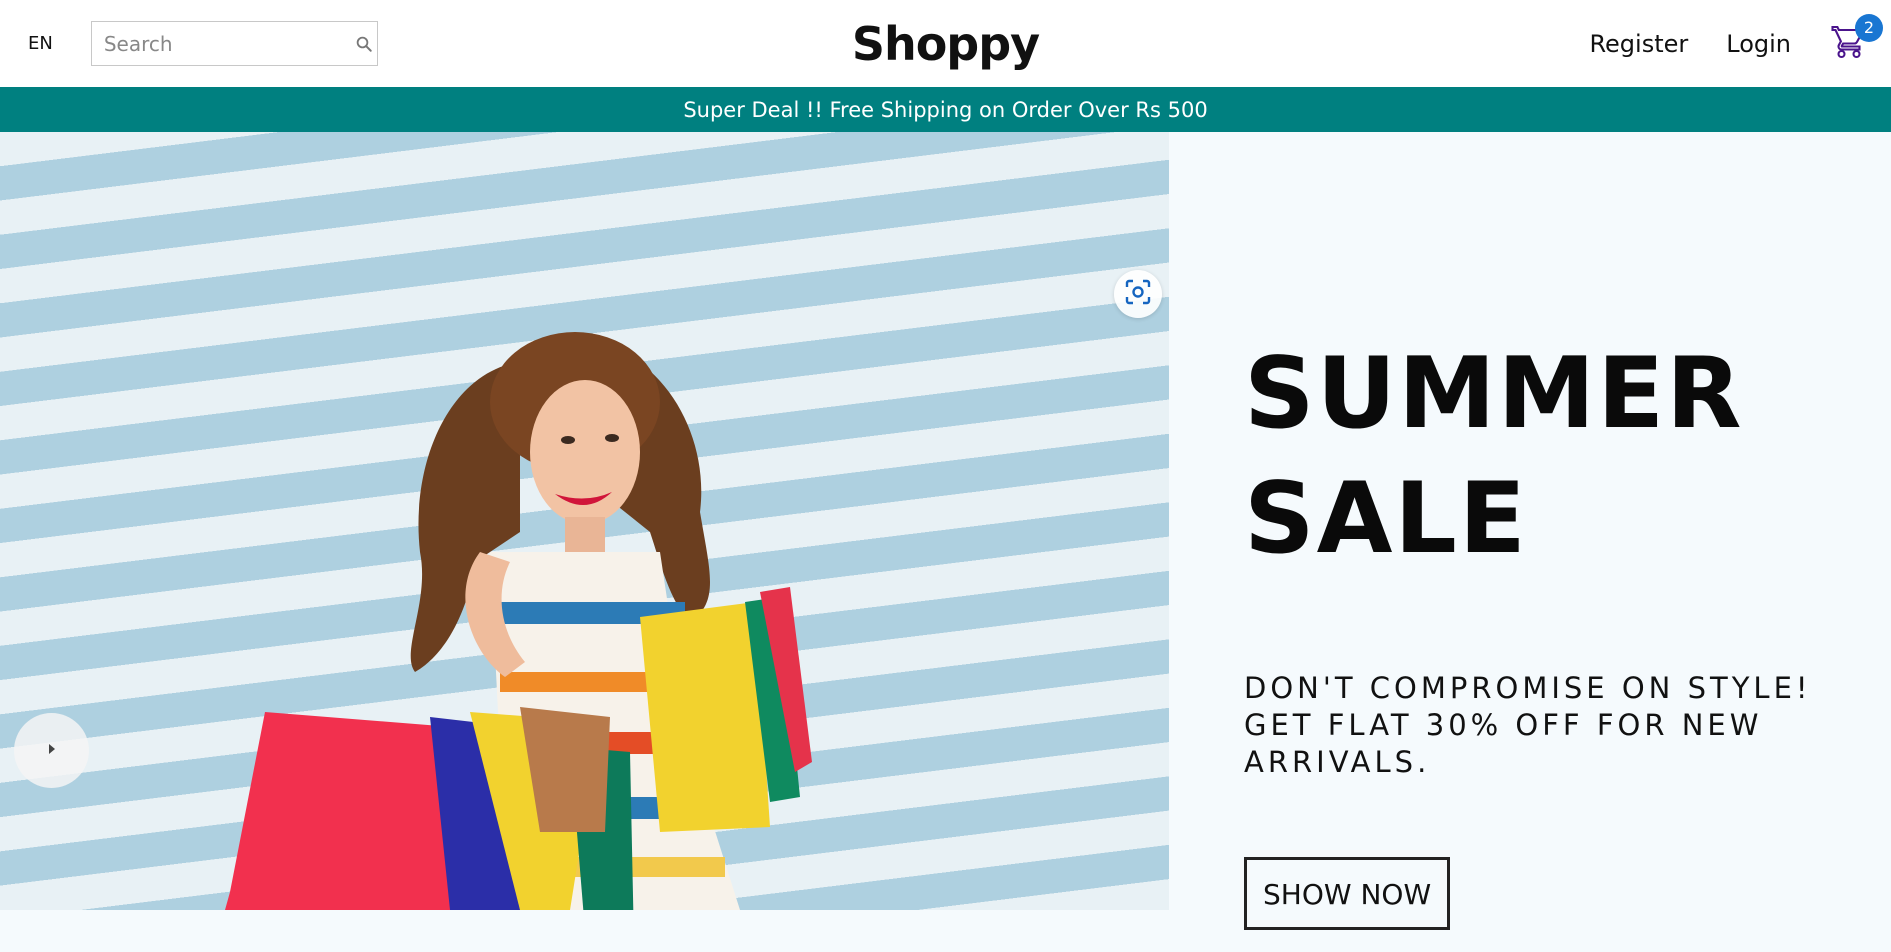  What do you see at coordinates (1758, 44) in the screenshot?
I see `login-link: Login` at bounding box center [1758, 44].